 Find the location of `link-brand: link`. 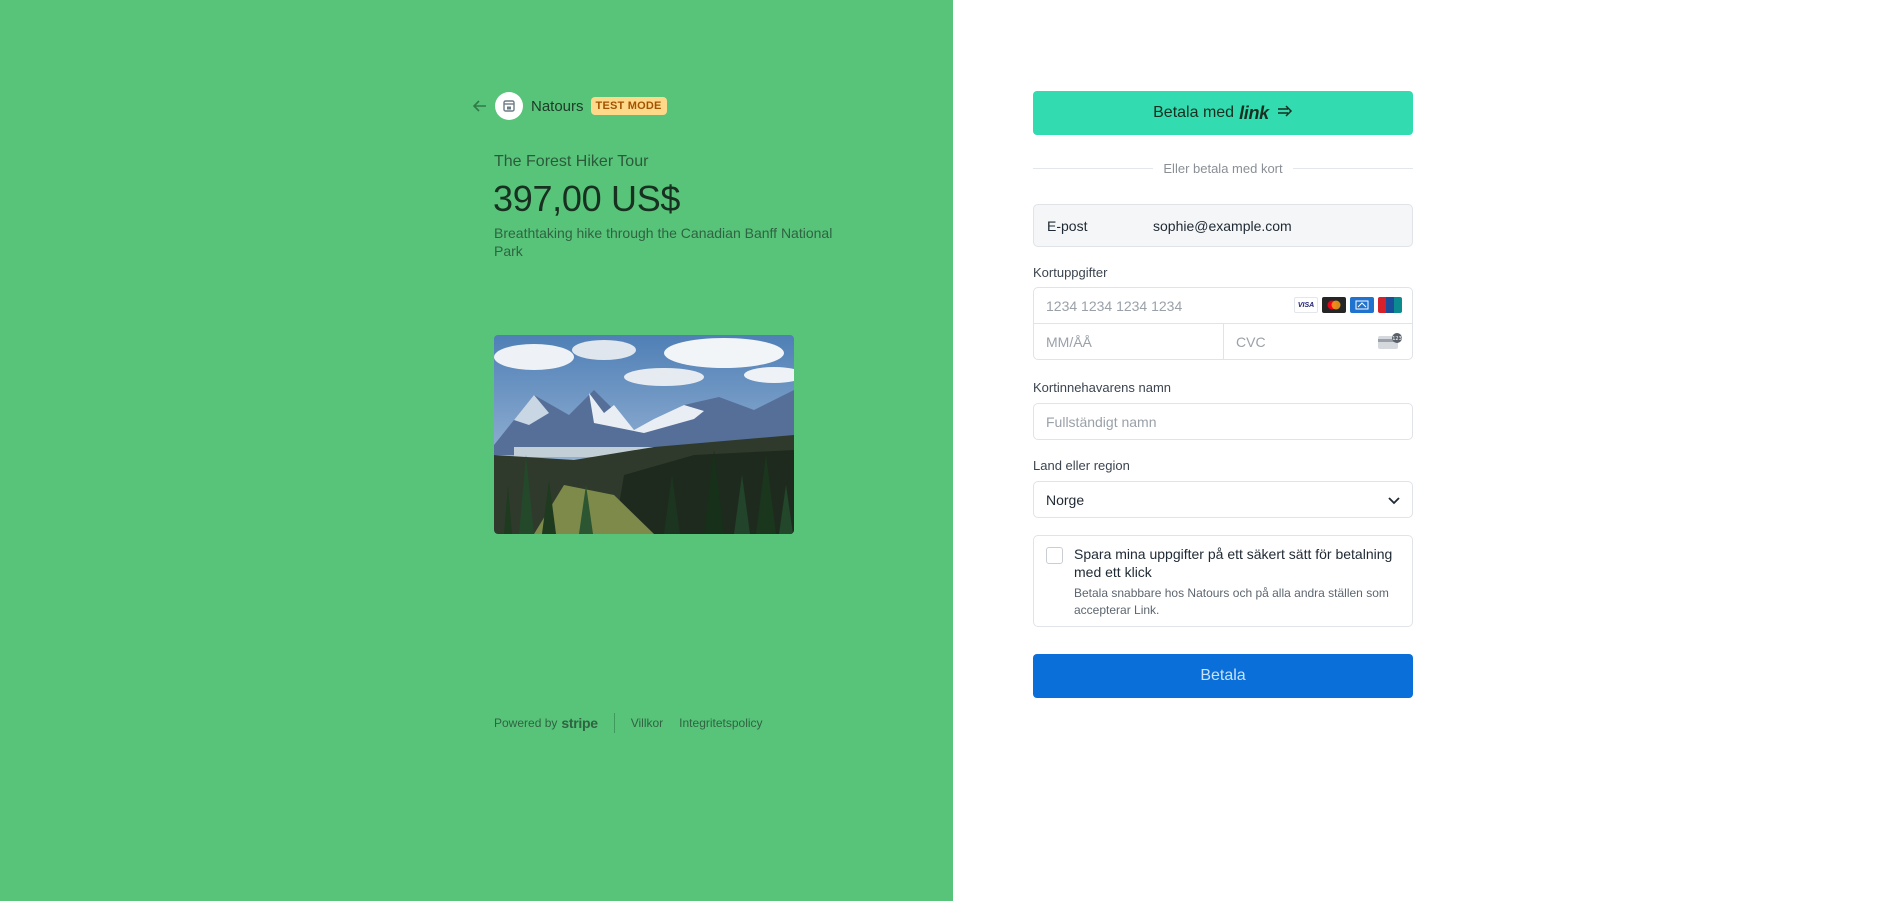

link-brand: link is located at coordinates (1254, 112).